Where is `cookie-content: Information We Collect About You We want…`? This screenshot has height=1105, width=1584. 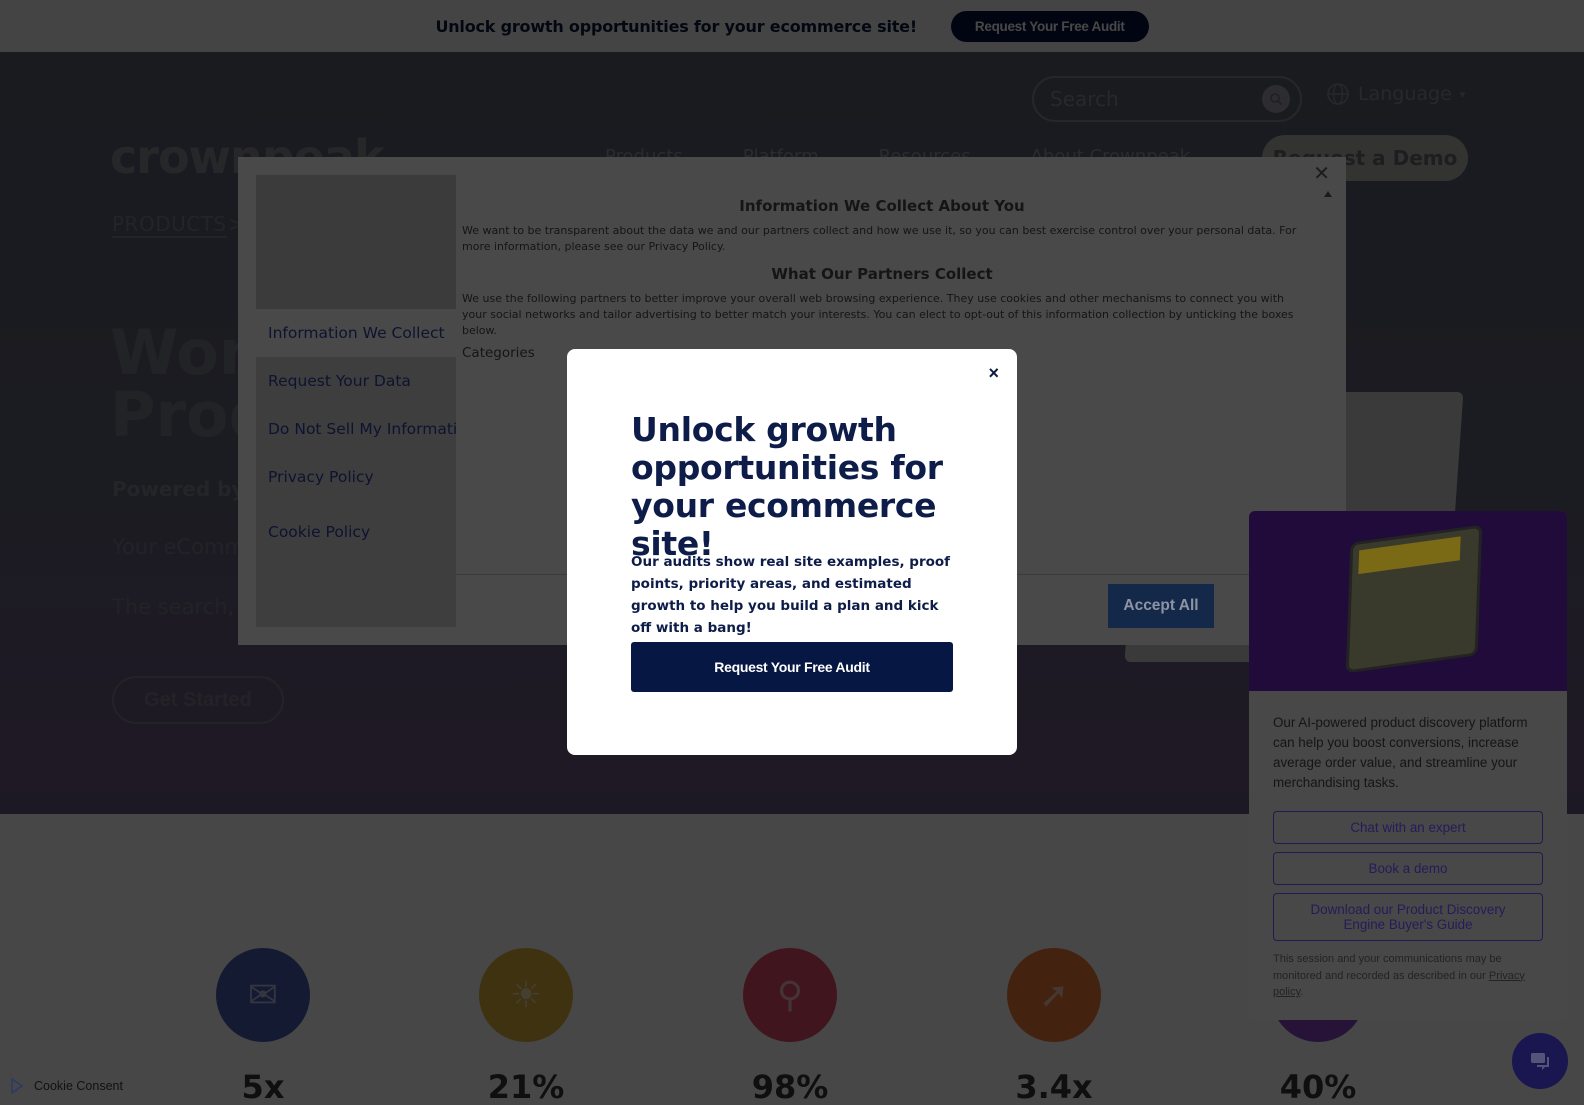 cookie-content: Information We Collect About You We want… is located at coordinates (882, 279).